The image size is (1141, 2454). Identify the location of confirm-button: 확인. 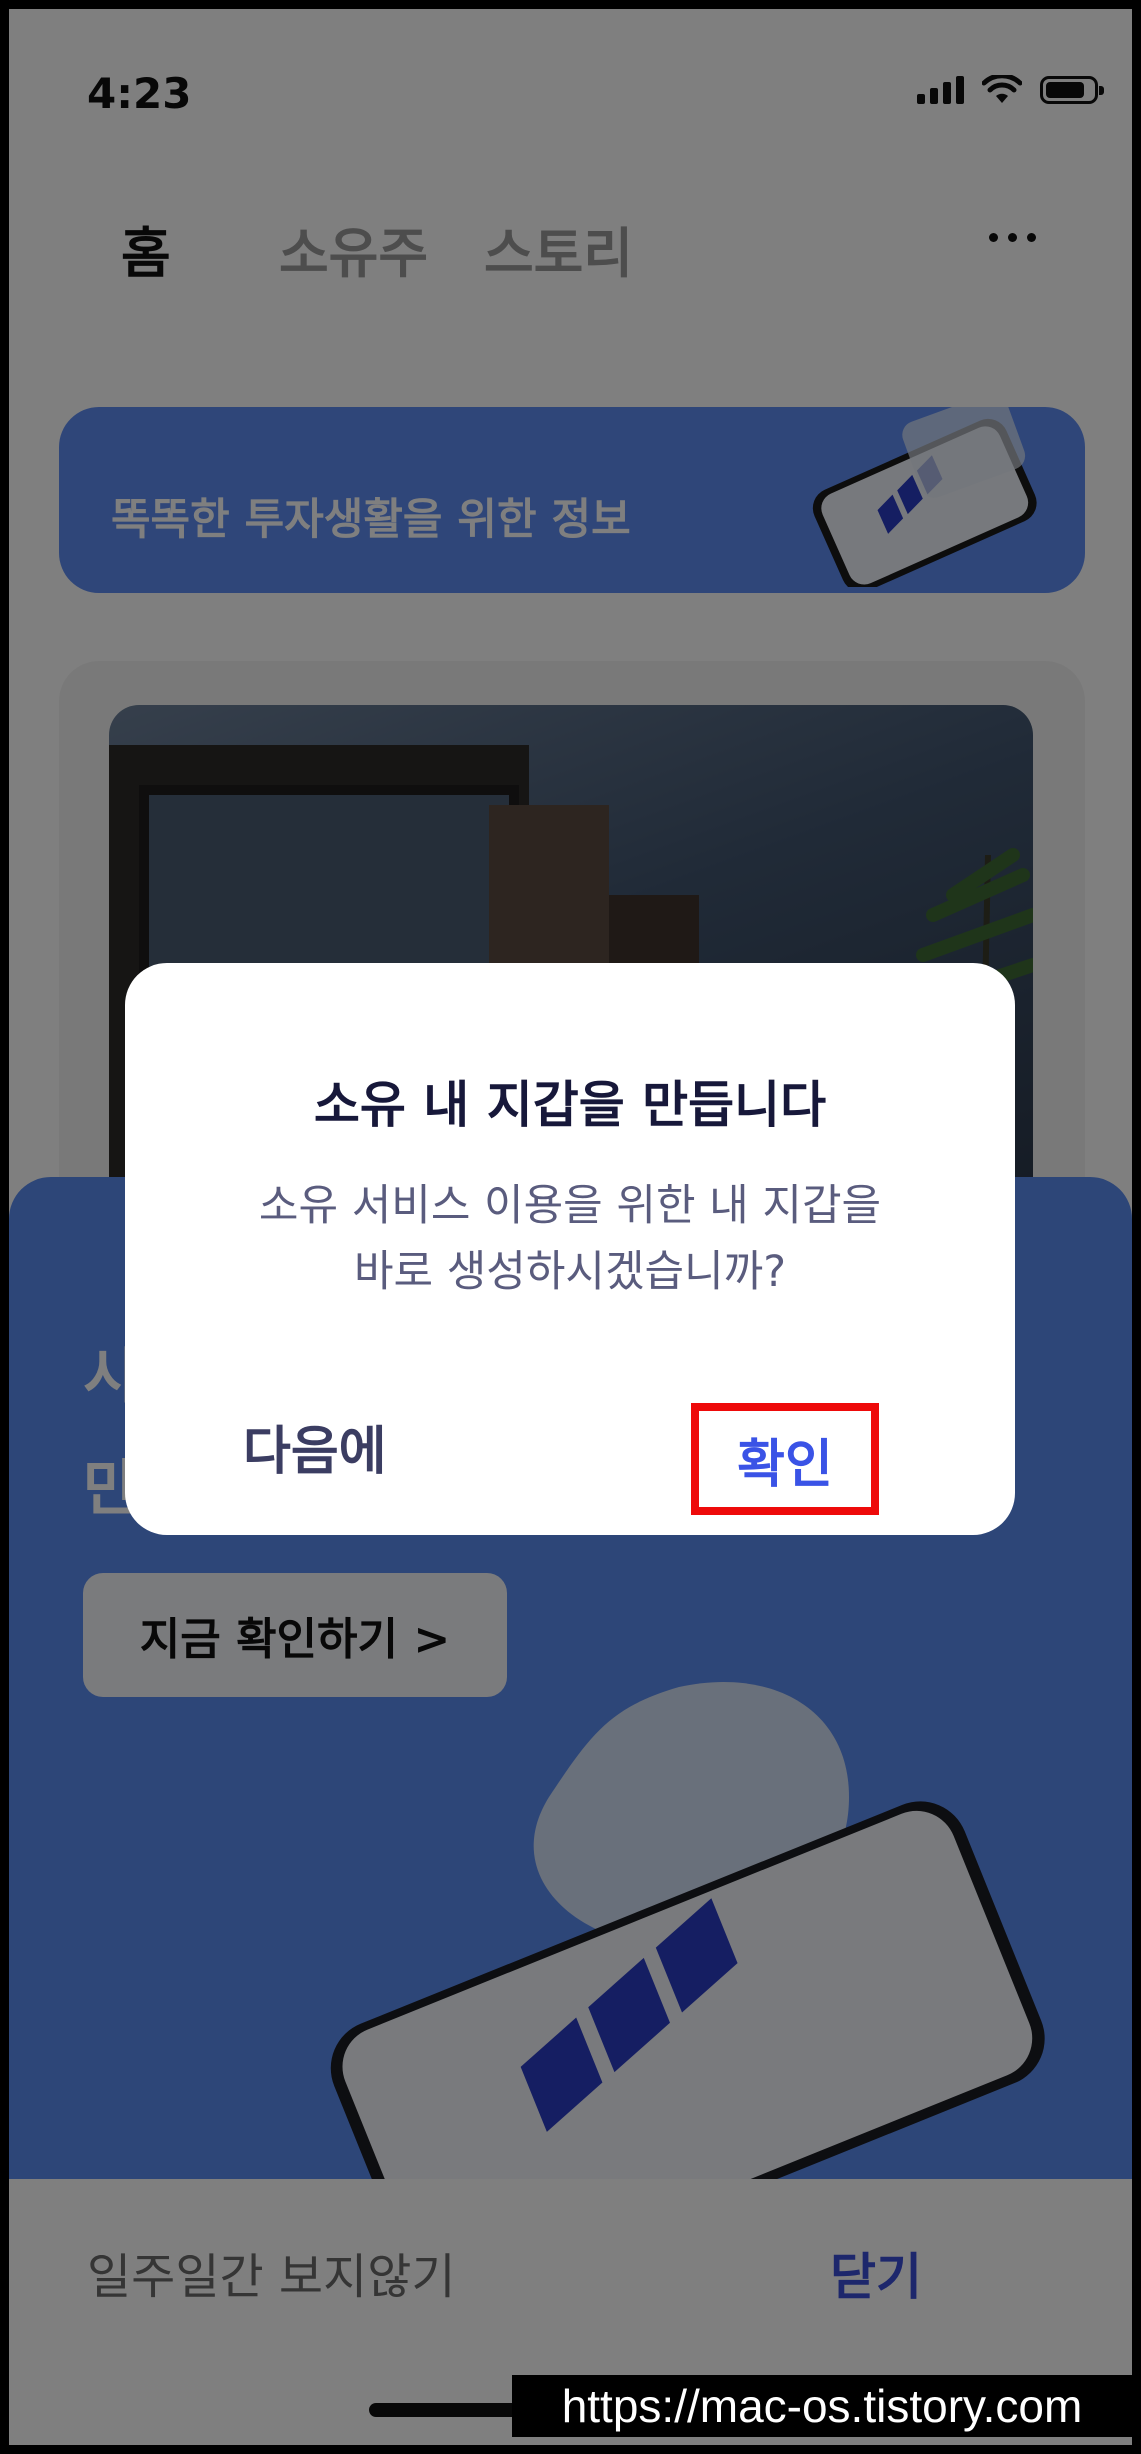
(785, 1459).